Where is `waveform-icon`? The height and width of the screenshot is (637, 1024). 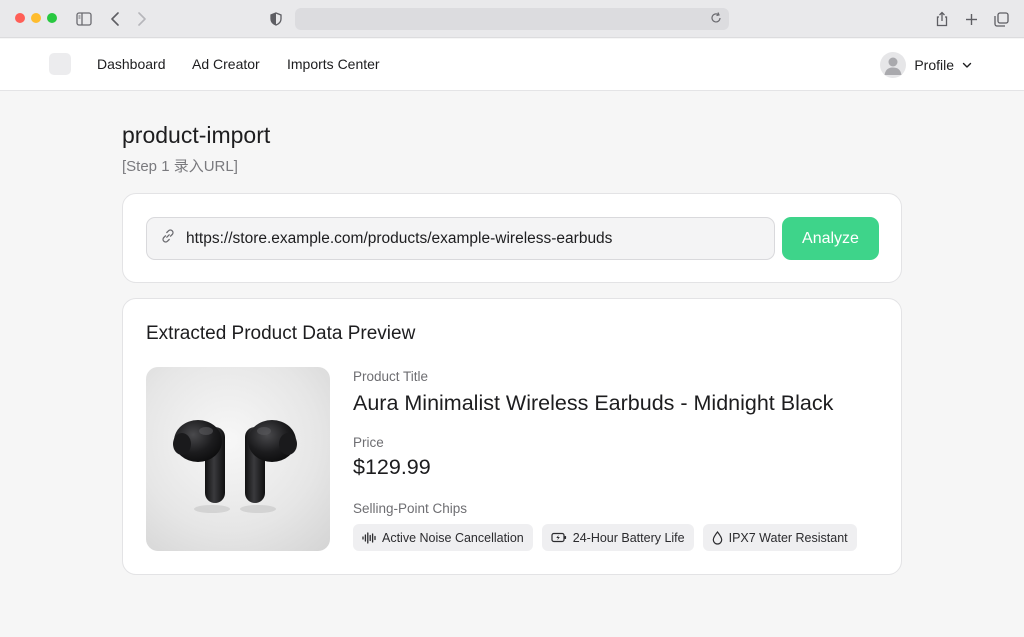
waveform-icon is located at coordinates (369, 537).